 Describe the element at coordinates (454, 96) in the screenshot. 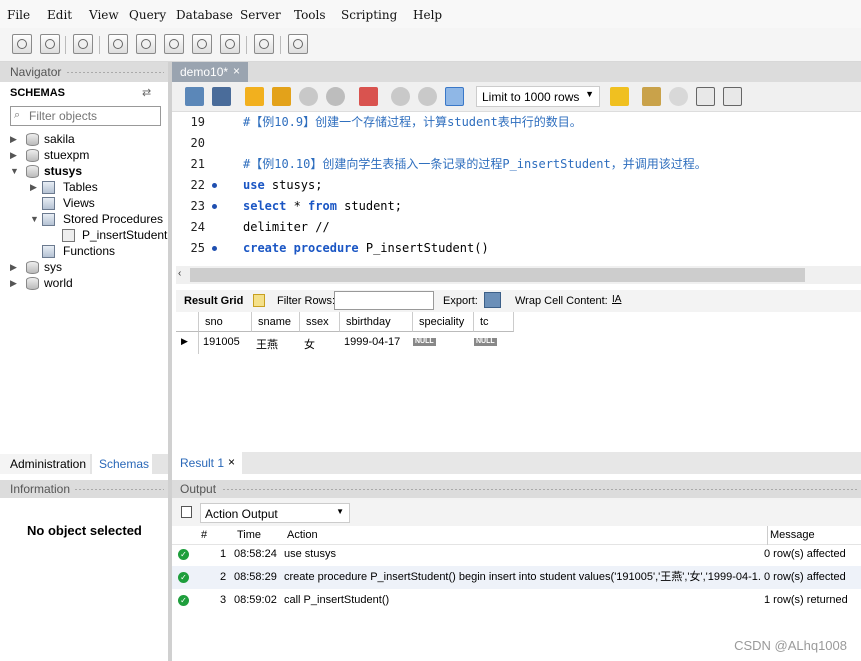

I see `autocommit-icon` at that location.